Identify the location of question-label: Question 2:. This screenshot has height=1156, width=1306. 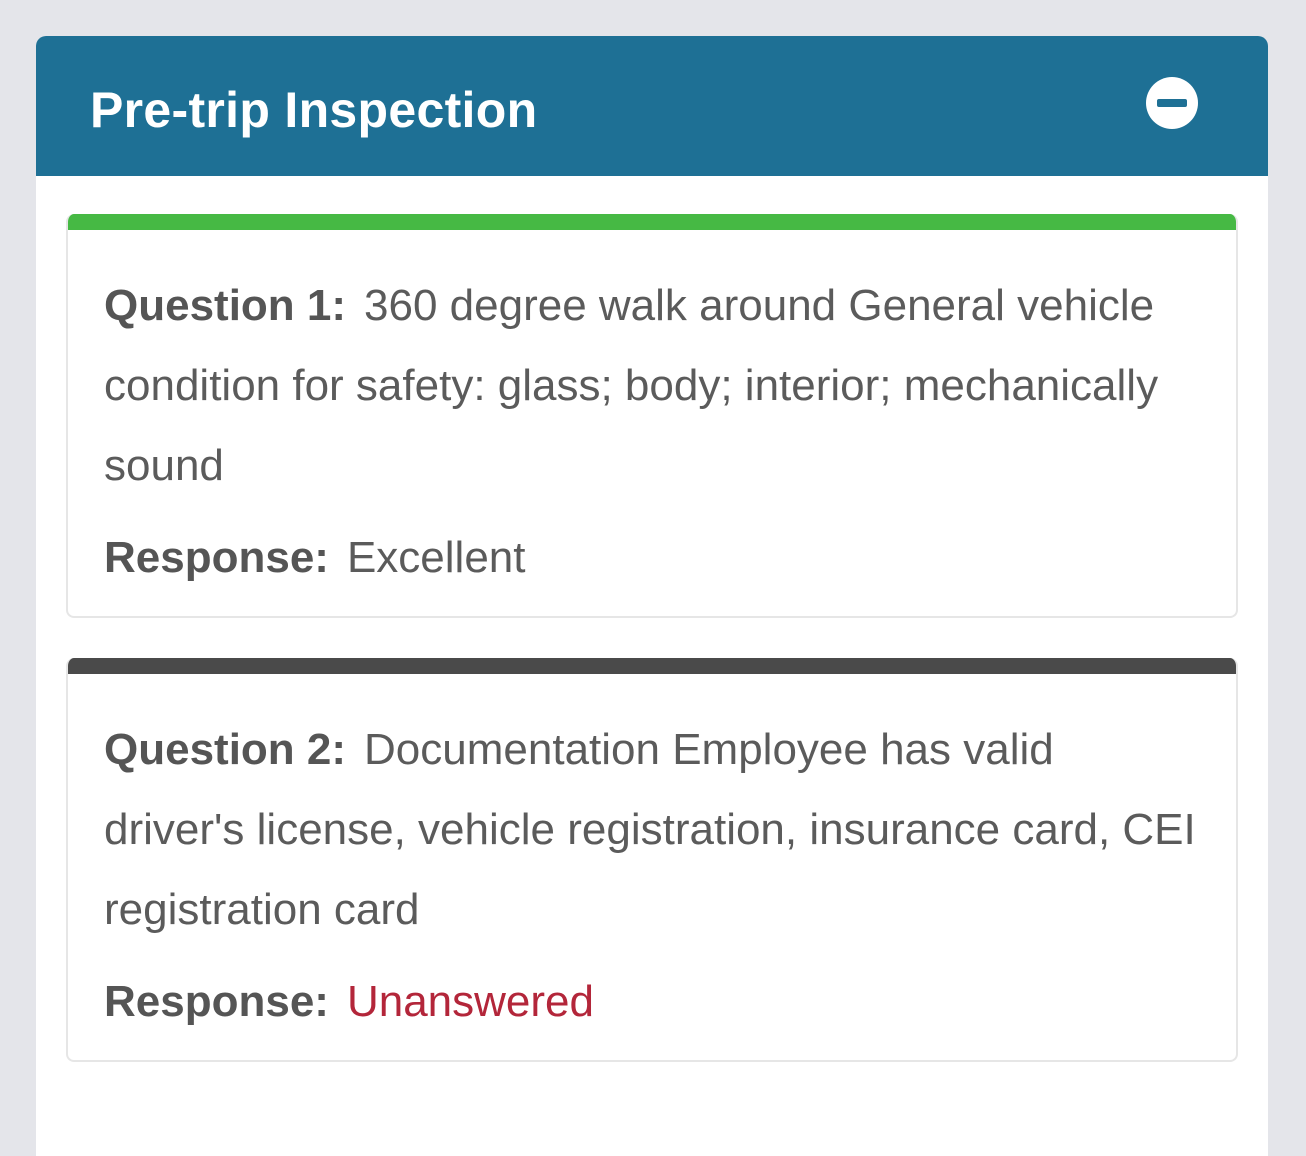
(225, 749).